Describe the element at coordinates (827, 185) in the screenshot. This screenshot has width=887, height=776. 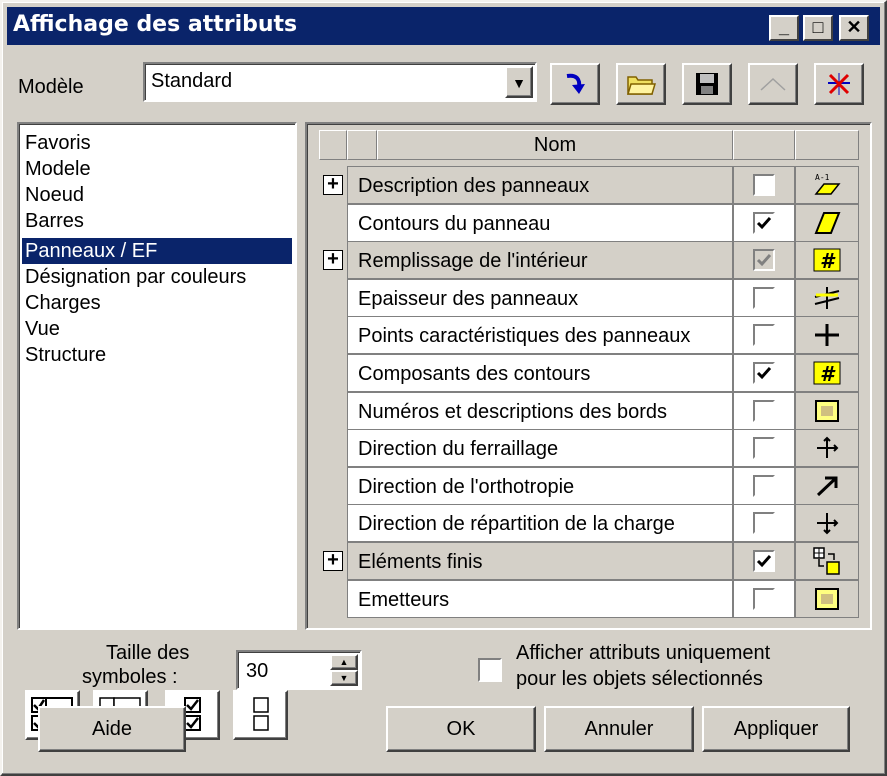
I see `symbol-cell: A-1` at that location.